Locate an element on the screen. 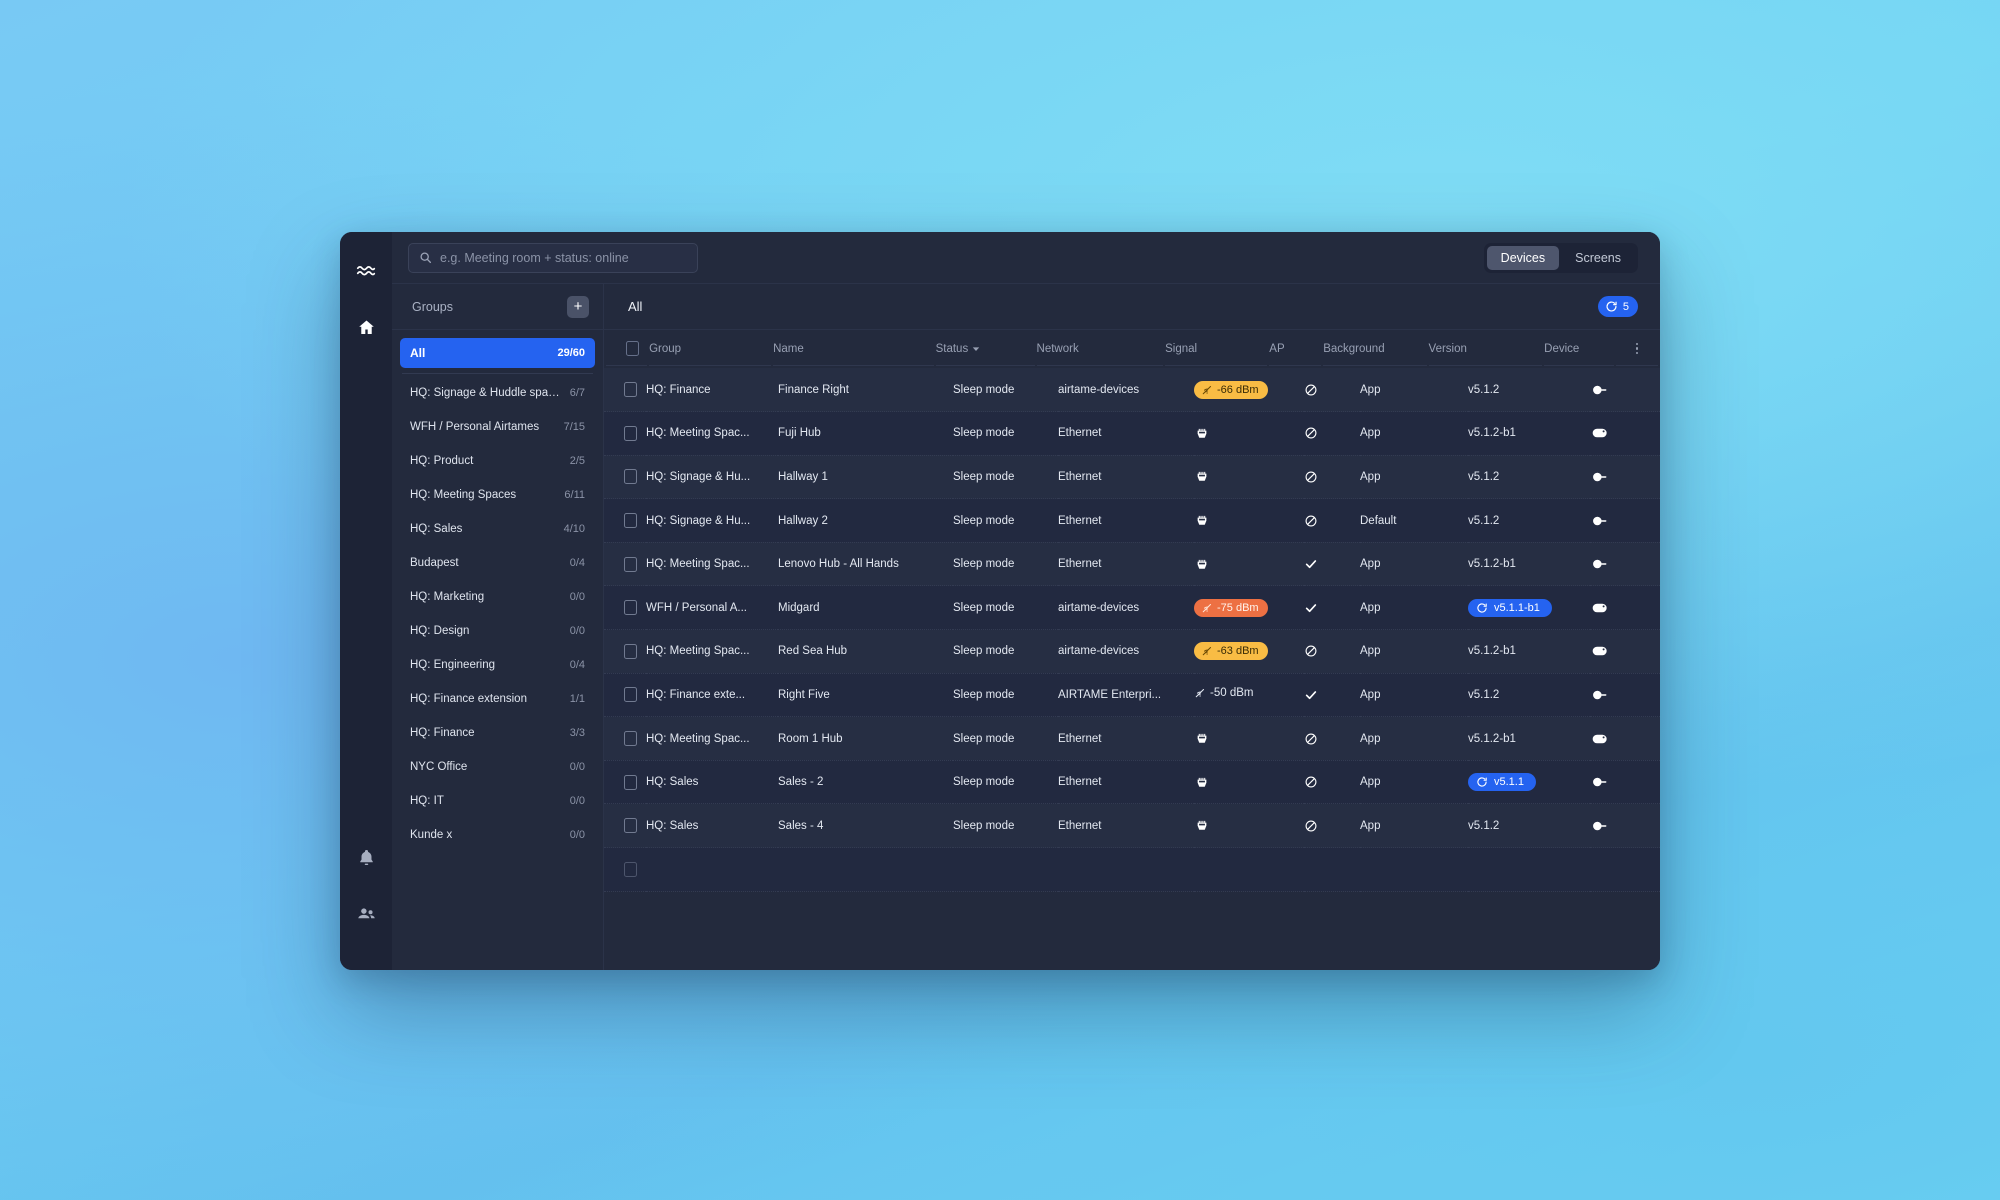 The width and height of the screenshot is (2000, 1200). sidebar-group-item: HQ: Sales 4/10 is located at coordinates (497, 529).